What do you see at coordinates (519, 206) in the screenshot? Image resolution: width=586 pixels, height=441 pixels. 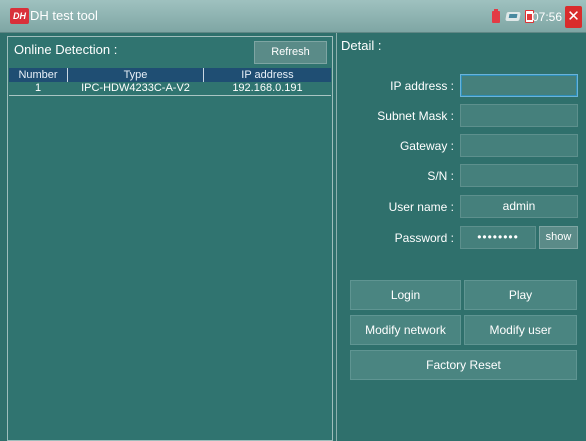 I see `user-name-field: admin` at bounding box center [519, 206].